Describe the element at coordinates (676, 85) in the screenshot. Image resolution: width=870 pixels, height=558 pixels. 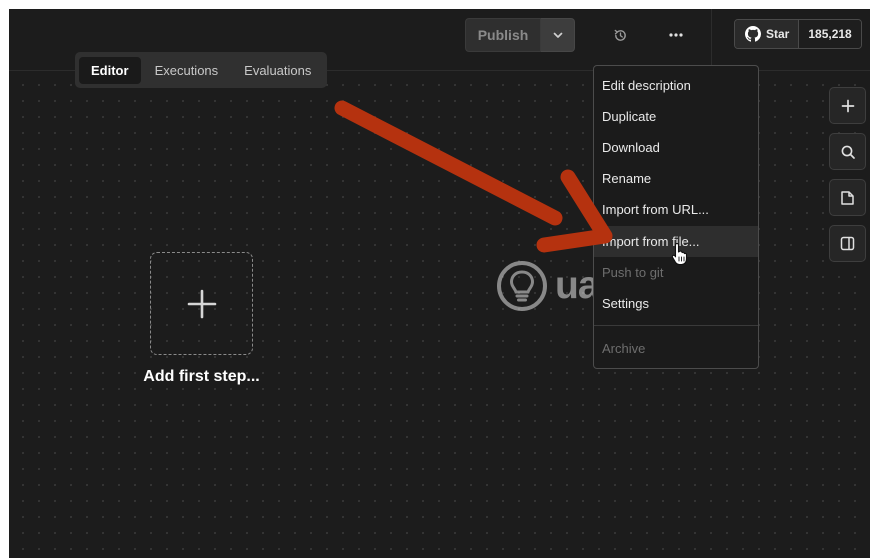
I see `menu-item-edit-description: Edit description` at that location.